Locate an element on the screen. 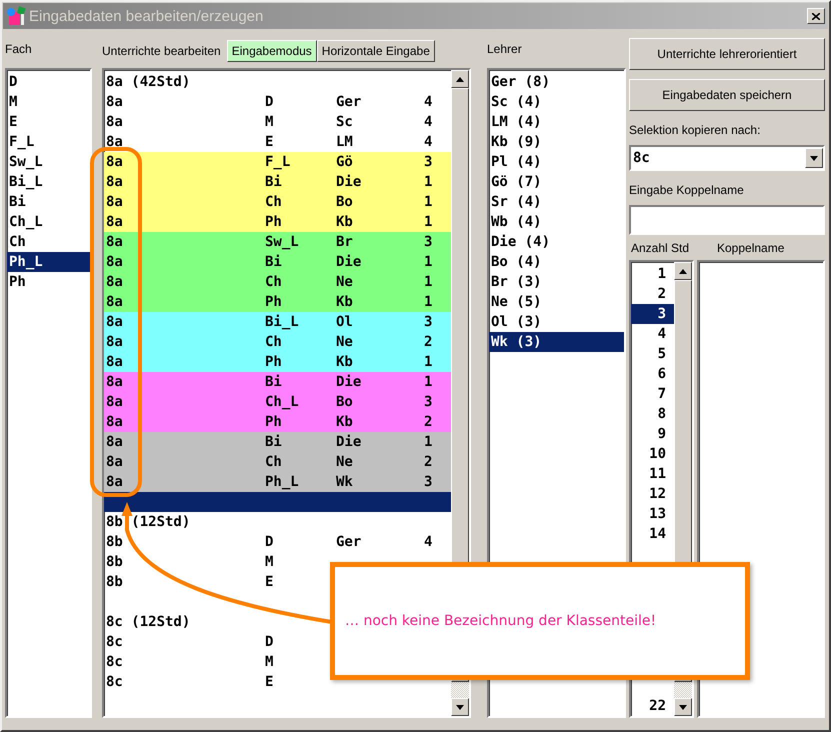 This screenshot has width=831, height=732. table-cell-text: Sw_L is located at coordinates (282, 242).